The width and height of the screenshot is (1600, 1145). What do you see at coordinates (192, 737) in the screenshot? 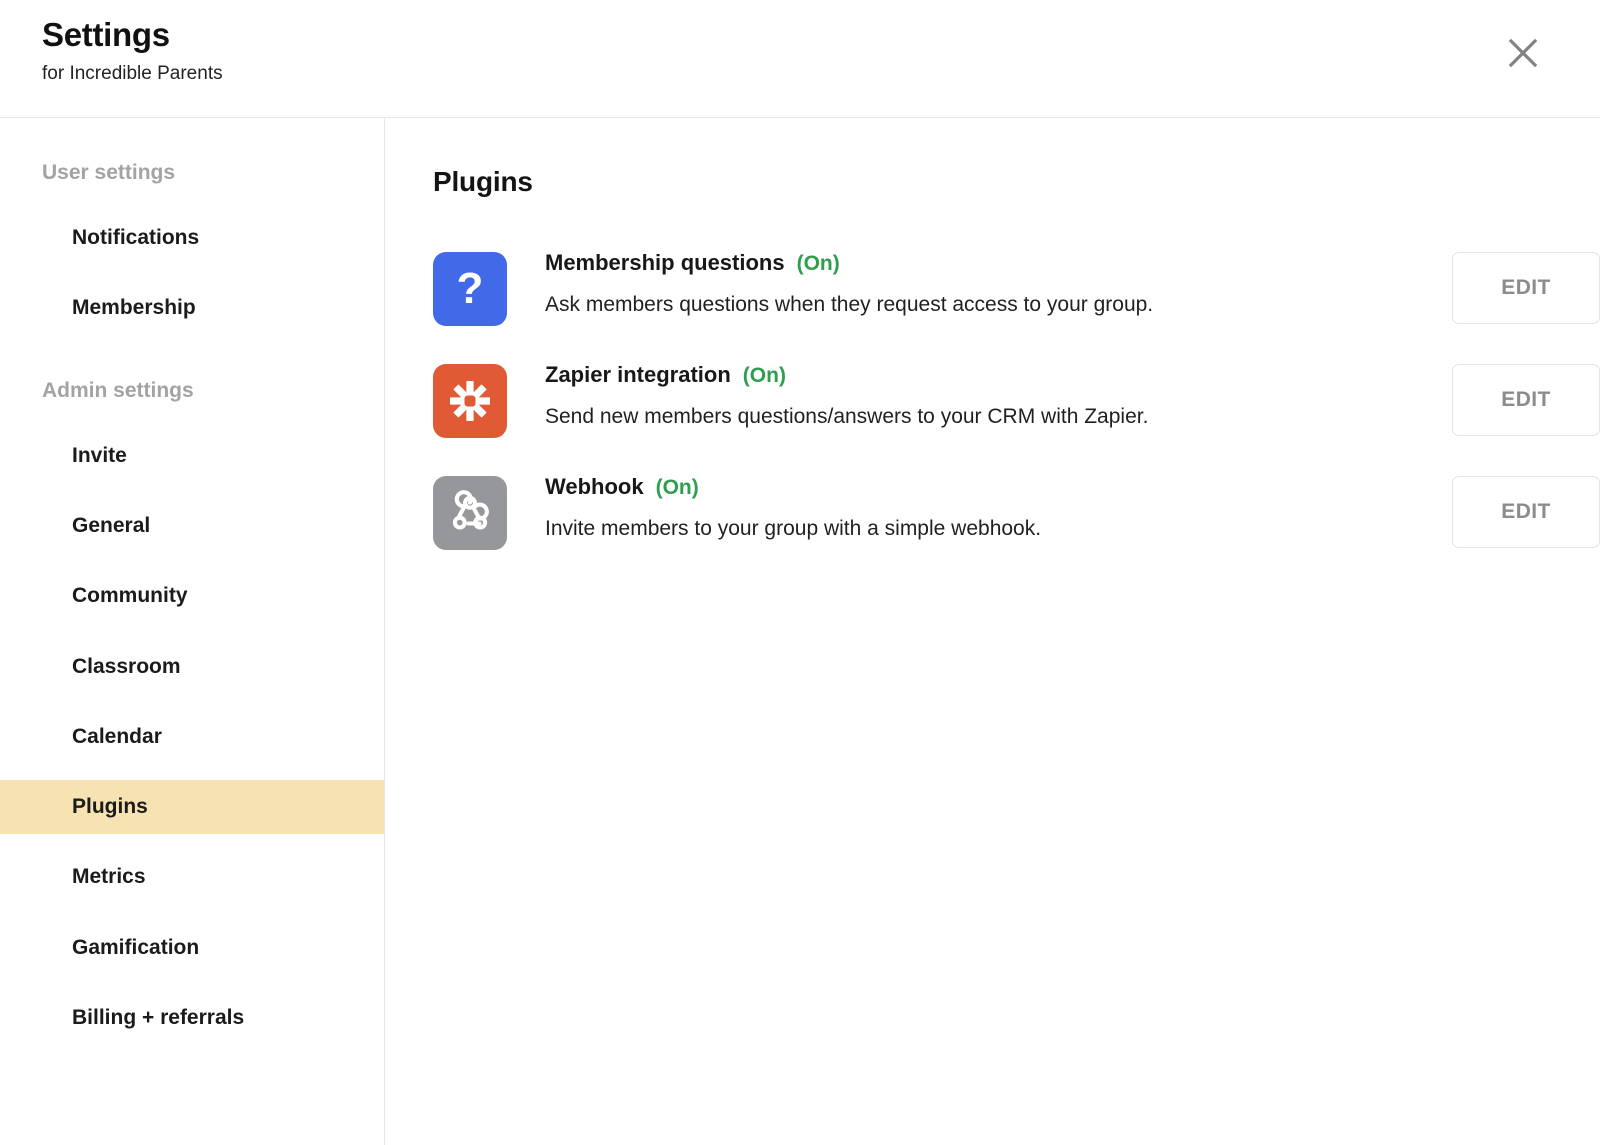
I see `sidebar-item-calendar: Calendar` at bounding box center [192, 737].